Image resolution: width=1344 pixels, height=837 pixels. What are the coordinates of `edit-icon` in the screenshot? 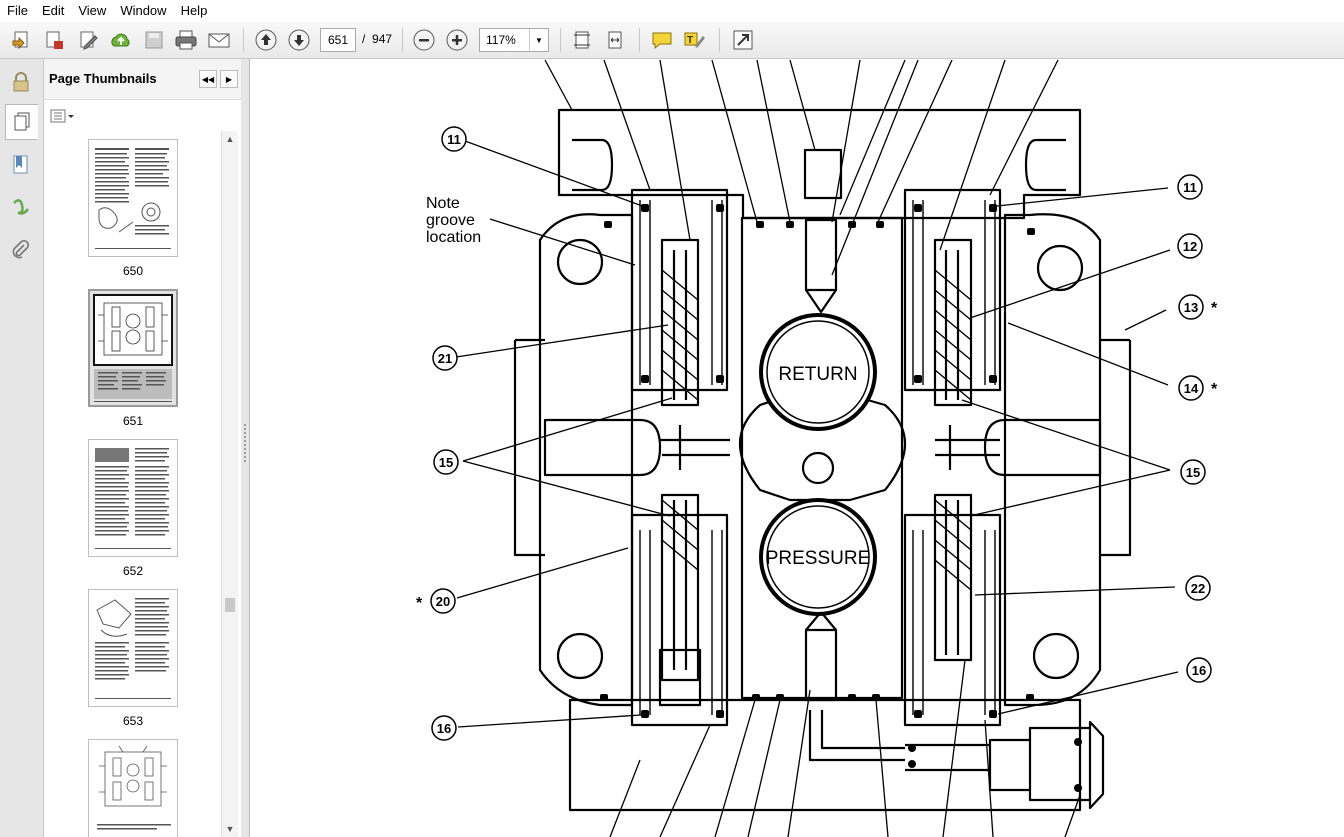 It's located at (88, 40).